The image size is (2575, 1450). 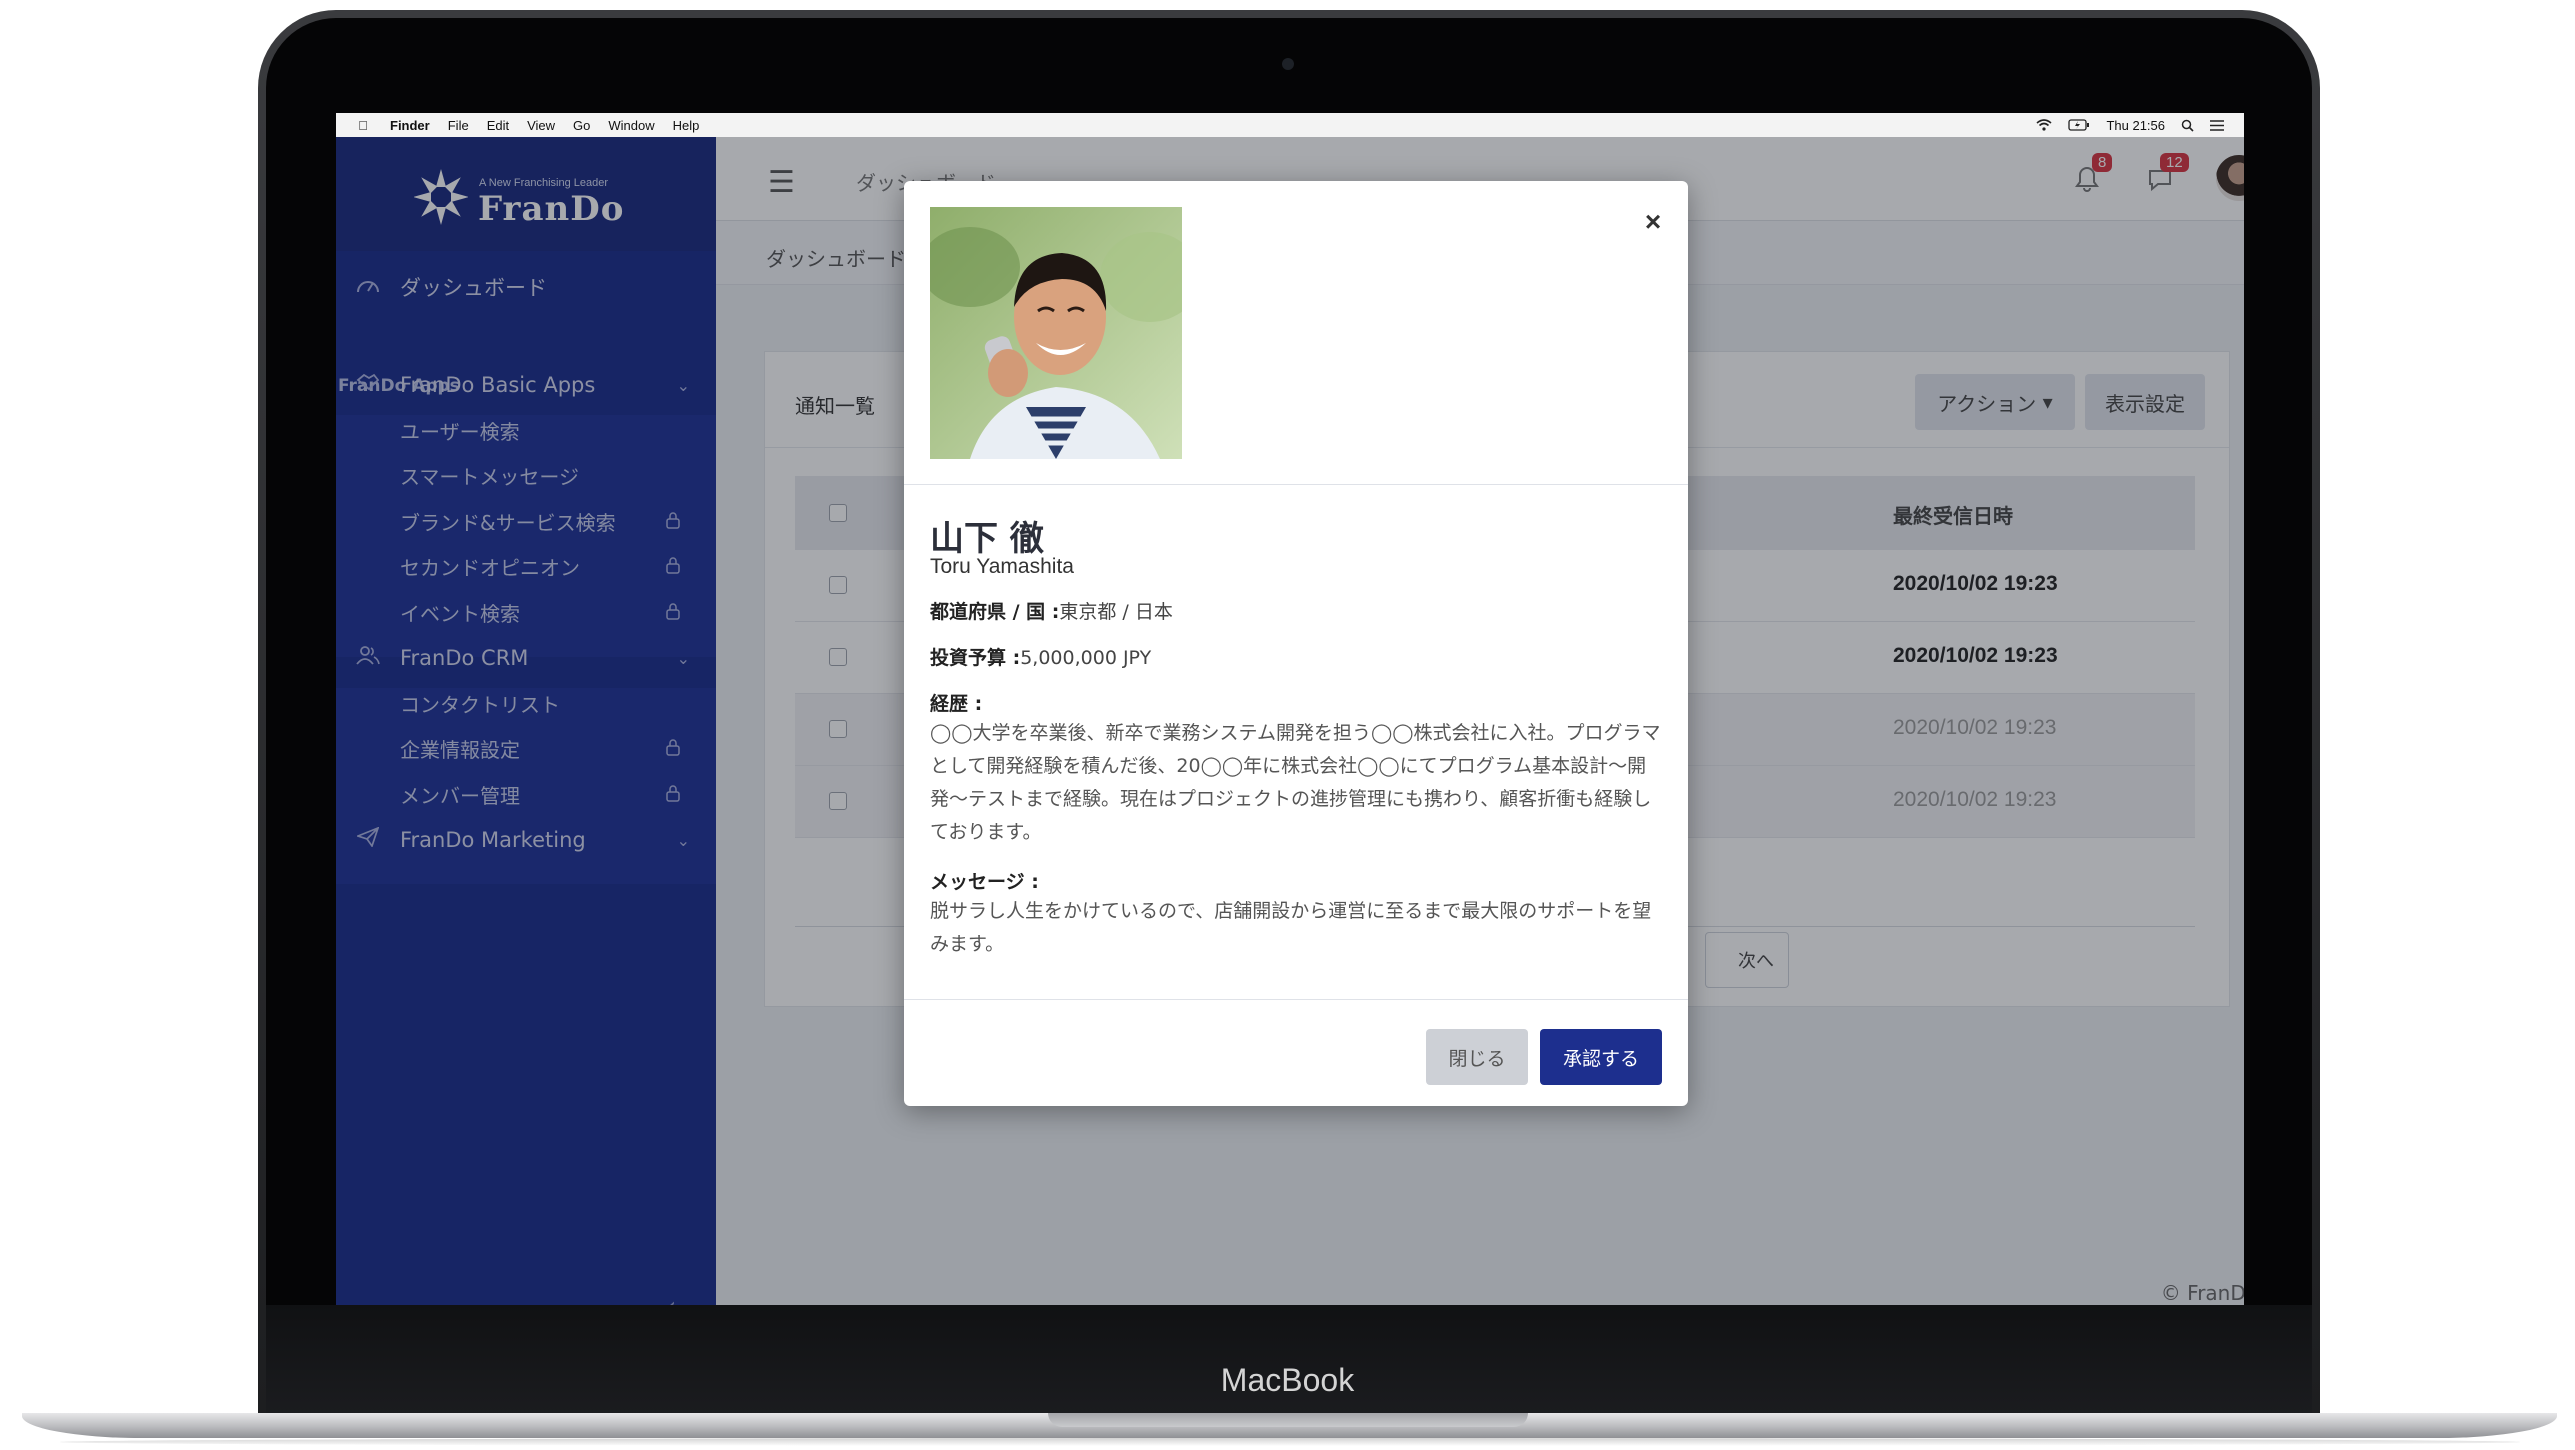 I want to click on menu-edit: Edit, so click(x=498, y=125).